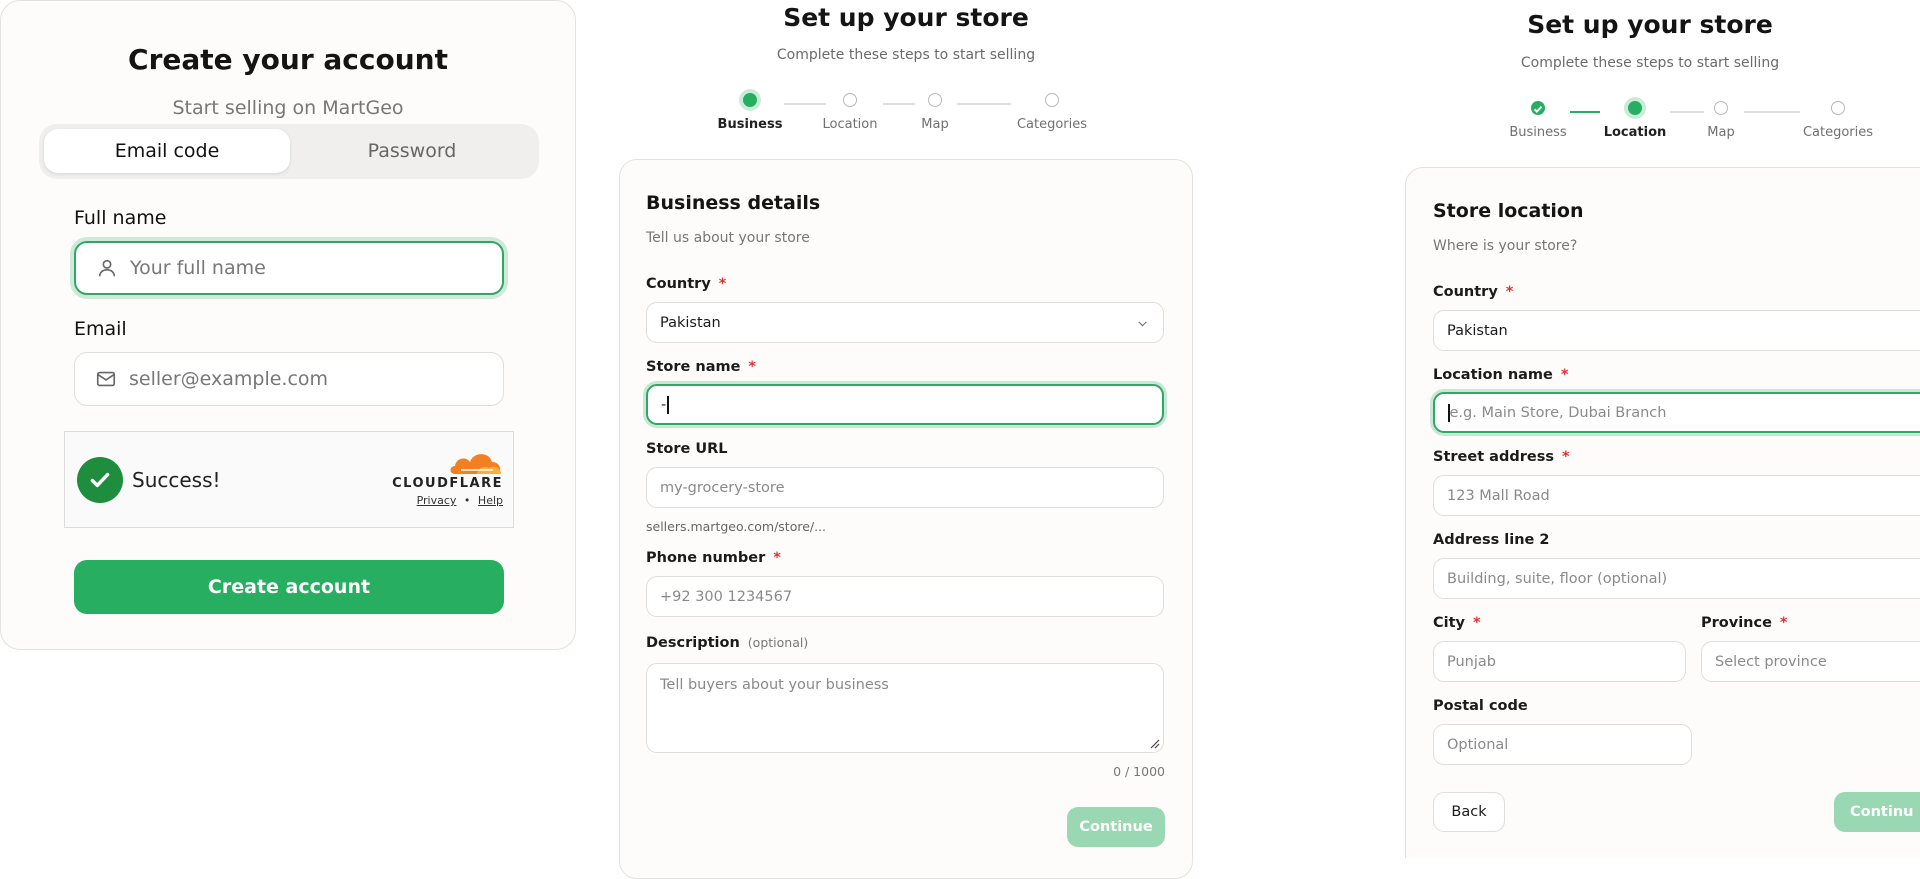  Describe the element at coordinates (1676, 578) in the screenshot. I see `address2-input: Building, suite, floor (optional)` at that location.